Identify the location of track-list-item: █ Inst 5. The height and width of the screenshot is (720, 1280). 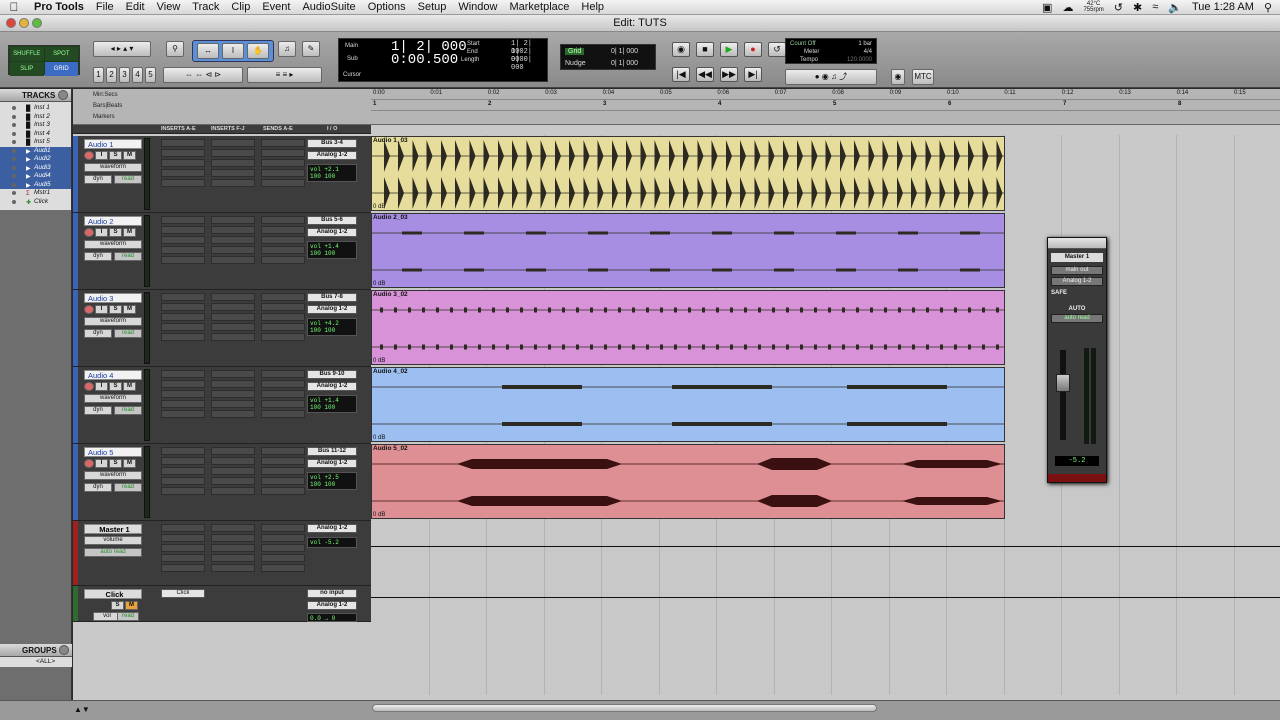
(35, 142).